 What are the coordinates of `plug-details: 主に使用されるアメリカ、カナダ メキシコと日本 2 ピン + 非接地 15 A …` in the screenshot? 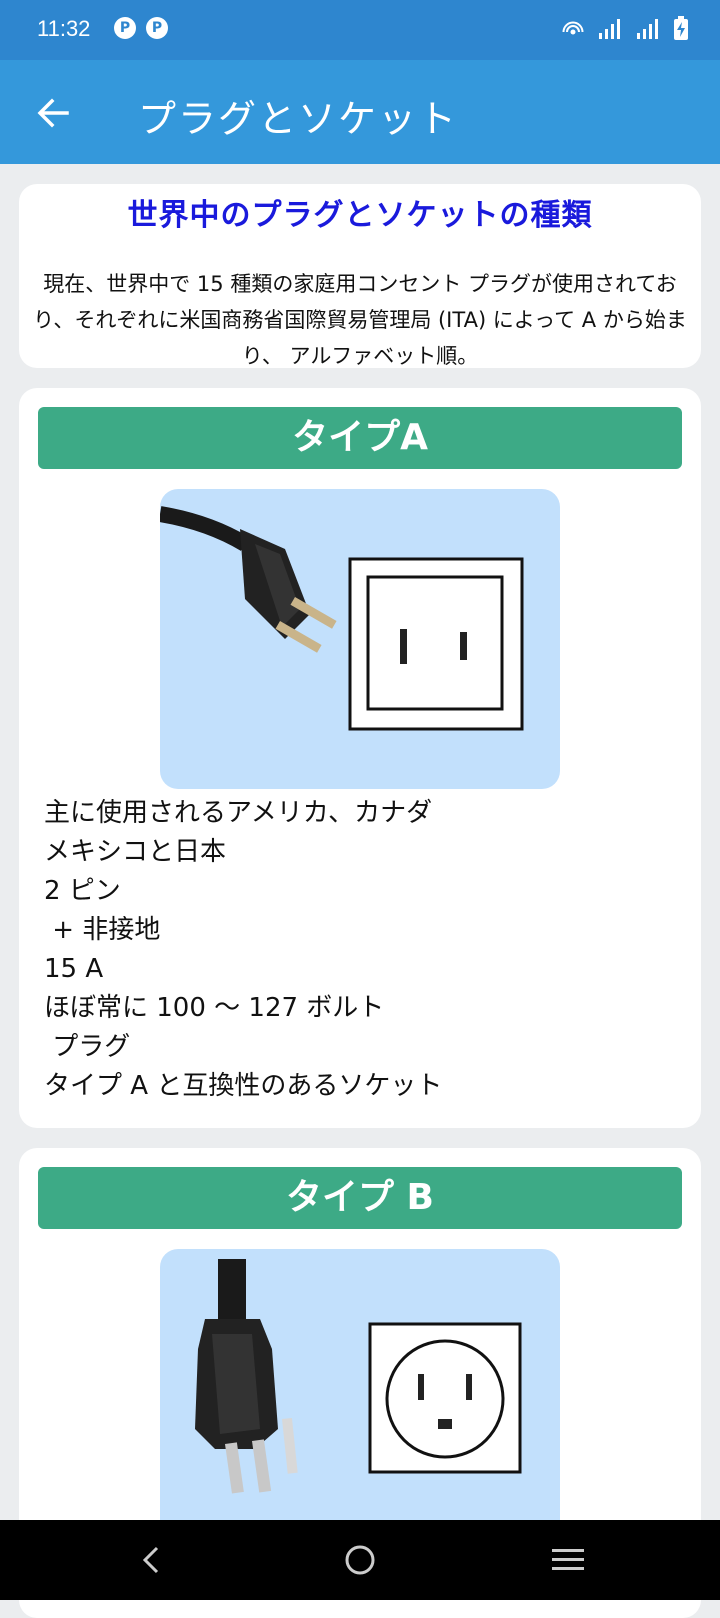 It's located at (243, 950).